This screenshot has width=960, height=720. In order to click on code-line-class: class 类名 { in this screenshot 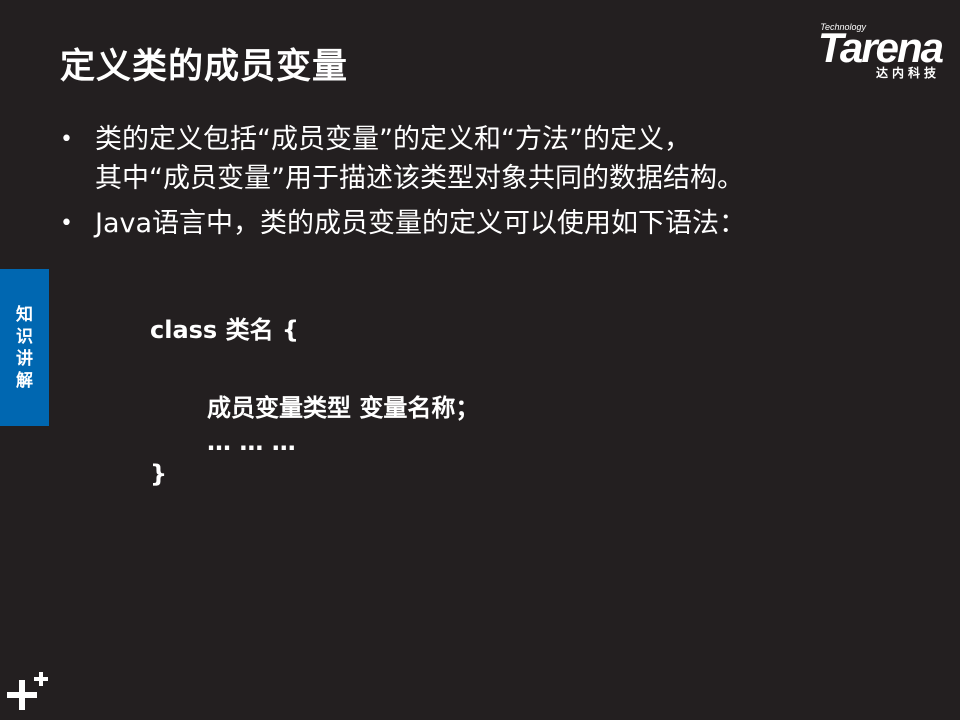, I will do `click(225, 330)`.